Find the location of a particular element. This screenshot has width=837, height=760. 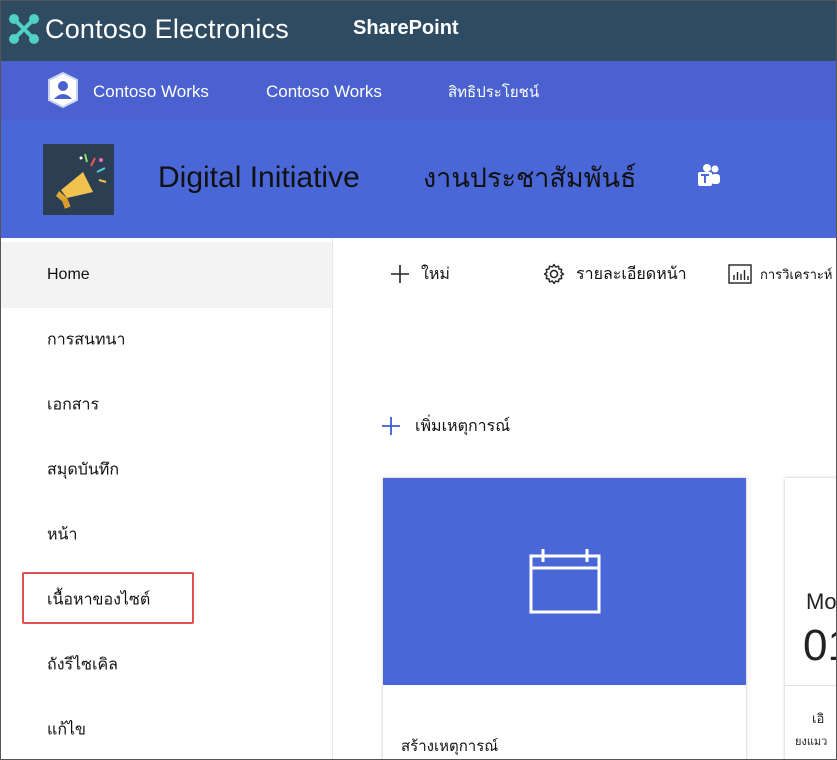

suite-bar: Contoso Electronics SharePoint is located at coordinates (418, 31).